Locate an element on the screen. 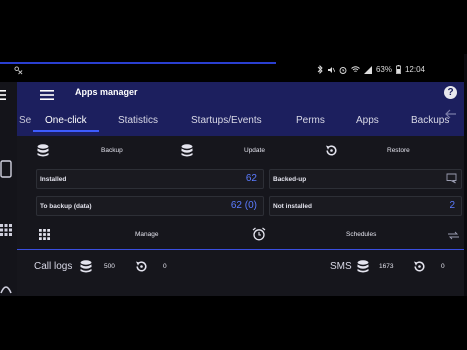 This screenshot has height=350, width=467. call-icon is located at coordinates (6, 289).